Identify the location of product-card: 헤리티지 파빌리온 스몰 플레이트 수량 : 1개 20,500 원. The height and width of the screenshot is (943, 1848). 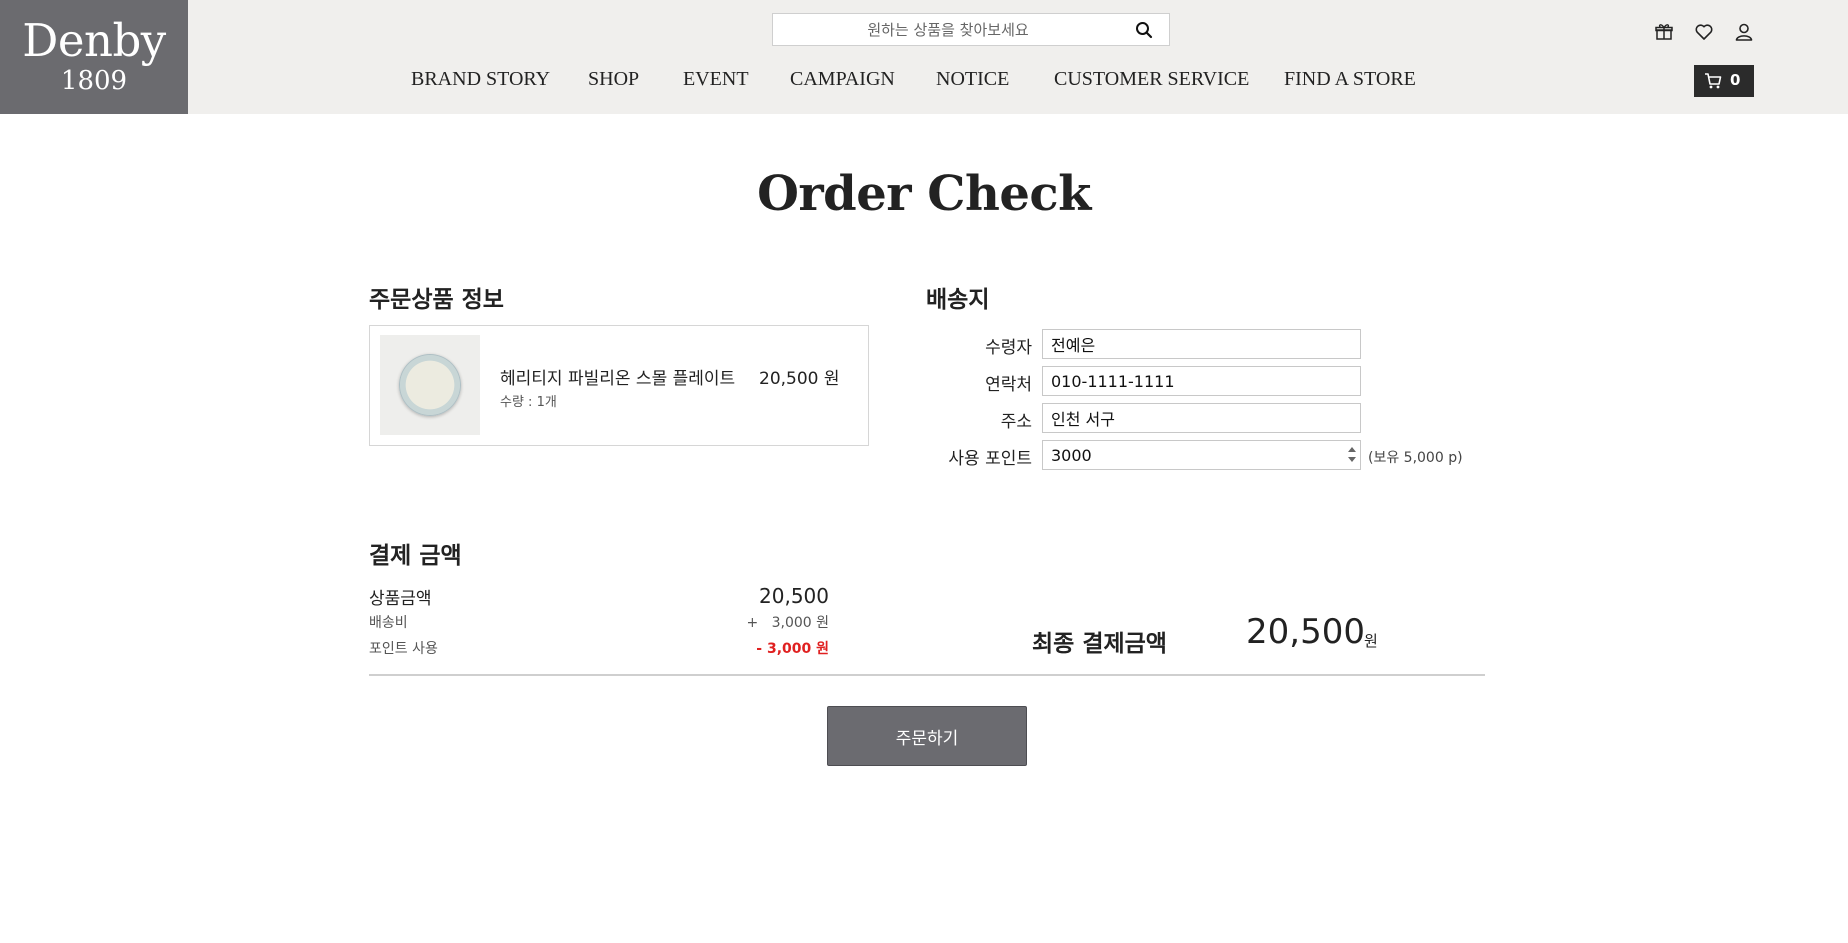
(619, 385).